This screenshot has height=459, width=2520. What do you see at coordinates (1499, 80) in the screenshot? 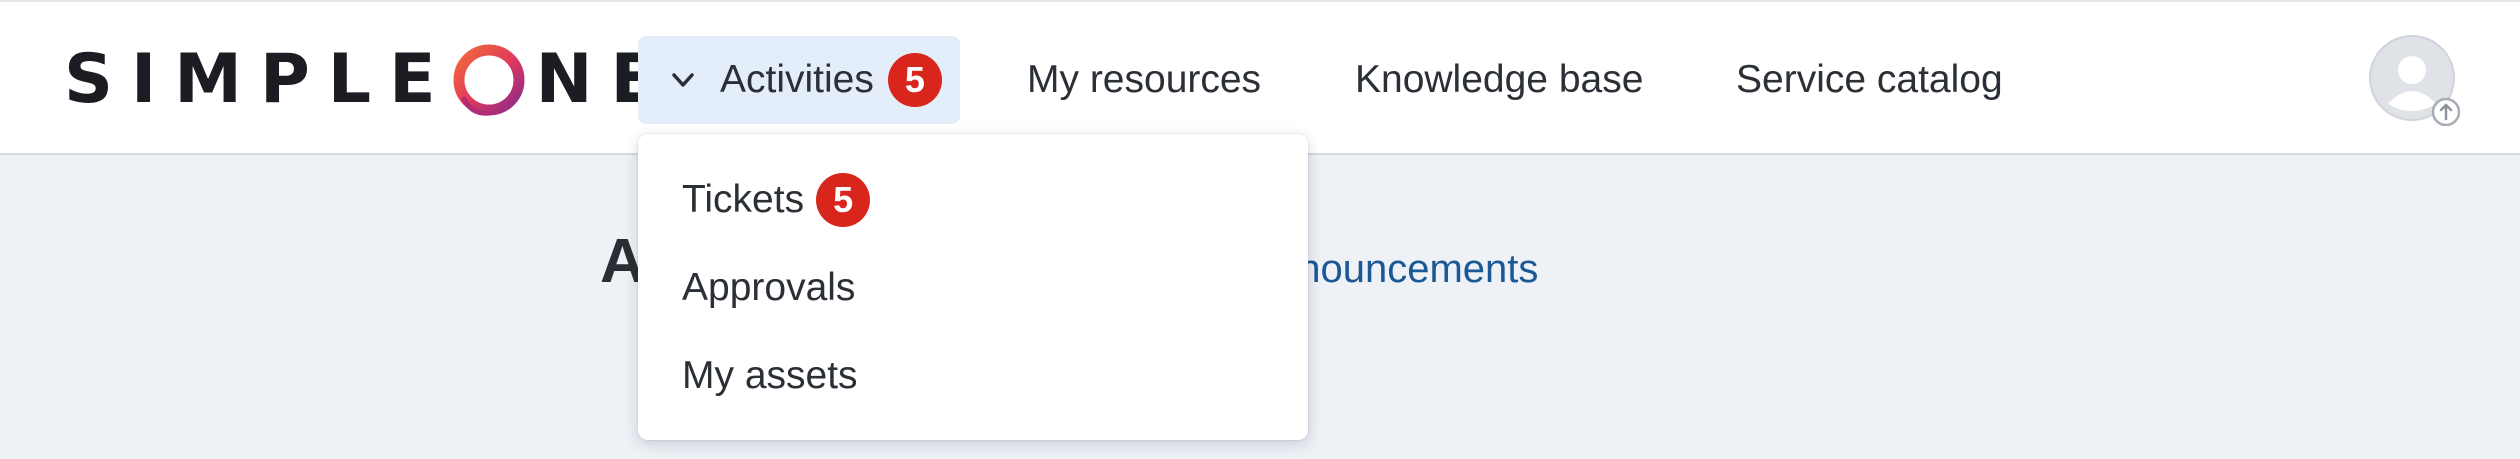
I see `nav-knowledge-base: Knowledge base` at bounding box center [1499, 80].